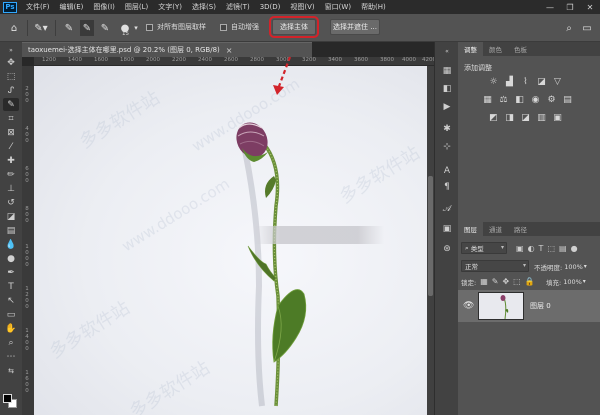  Describe the element at coordinates (11, 132) in the screenshot. I see `frame-tool-icon: ⊠` at that location.